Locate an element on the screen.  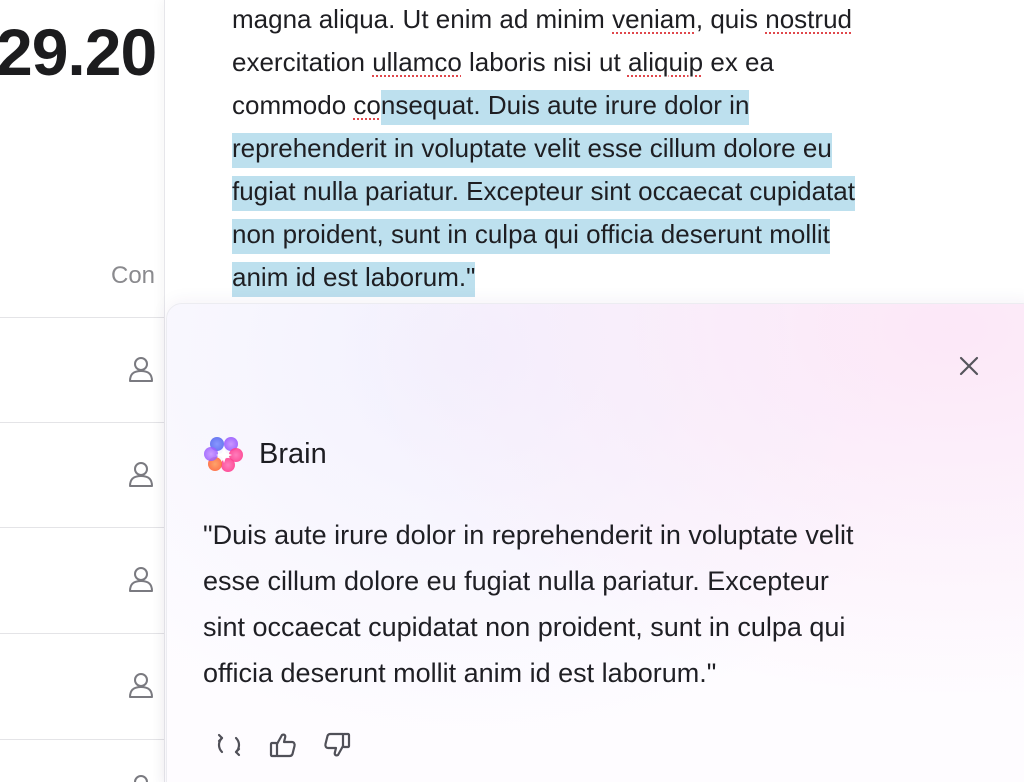
brain-header: Brain is located at coordinates (265, 454).